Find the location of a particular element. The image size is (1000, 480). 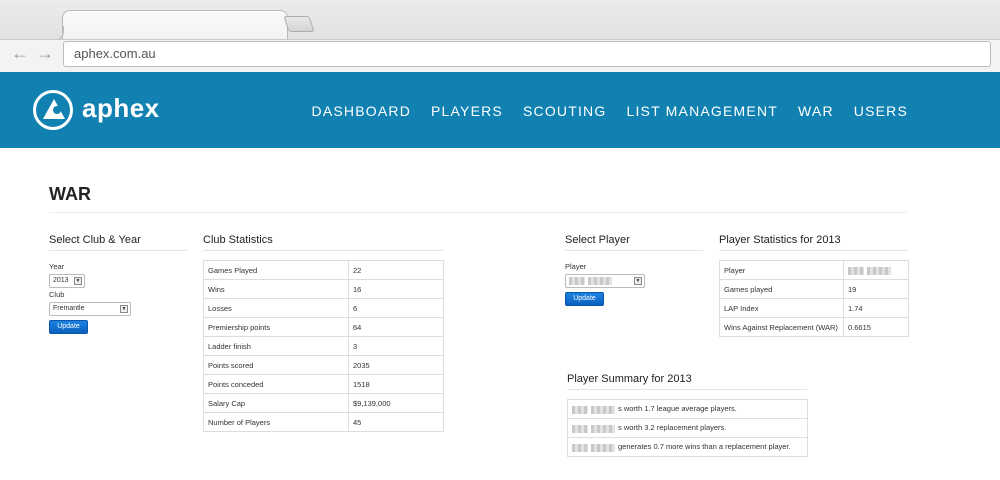

stat-label: Player is located at coordinates (781, 270).